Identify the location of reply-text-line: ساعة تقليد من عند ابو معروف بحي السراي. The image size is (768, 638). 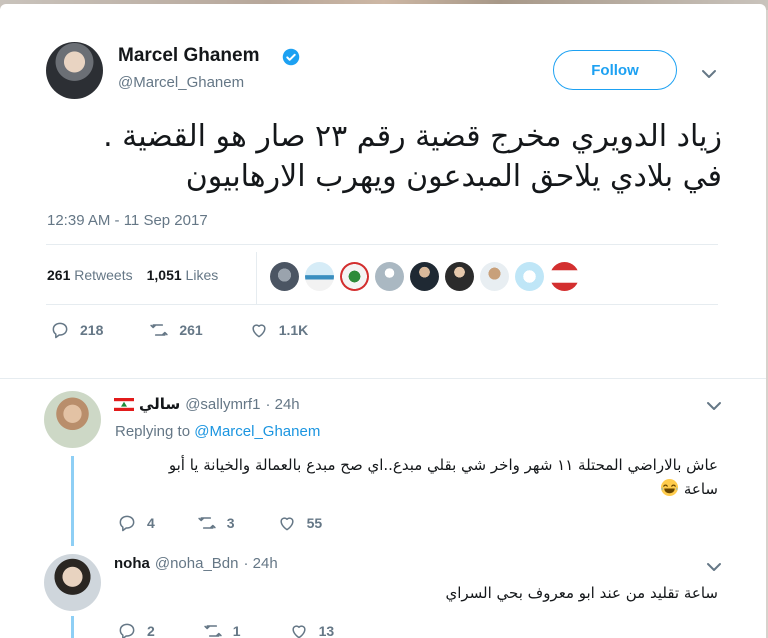
(581, 593).